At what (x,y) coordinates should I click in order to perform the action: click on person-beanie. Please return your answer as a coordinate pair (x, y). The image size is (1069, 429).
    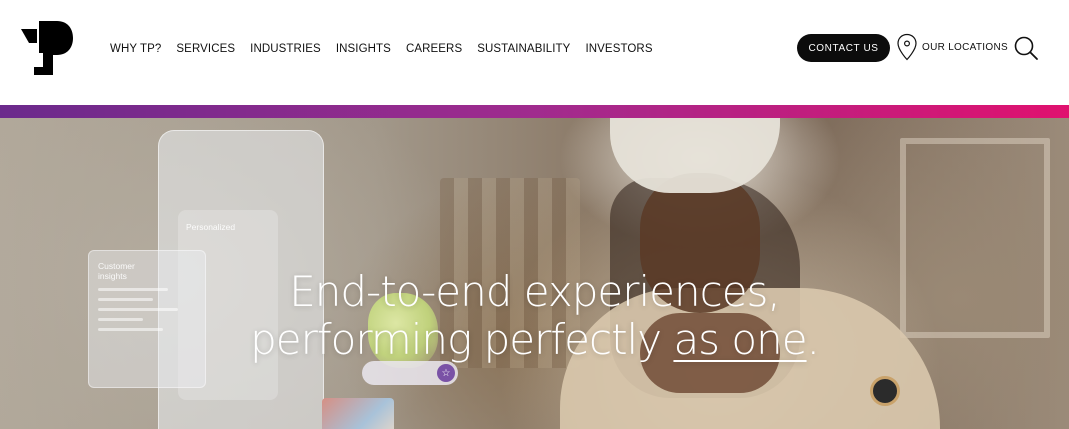
    Looking at the image, I should click on (695, 155).